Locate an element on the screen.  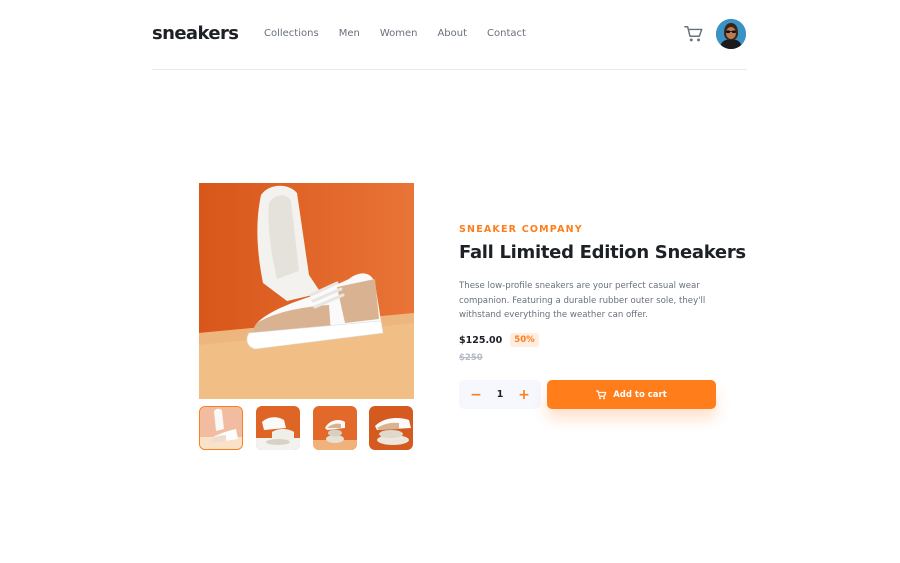
quantity-stepper: − 1 + is located at coordinates (500, 394).